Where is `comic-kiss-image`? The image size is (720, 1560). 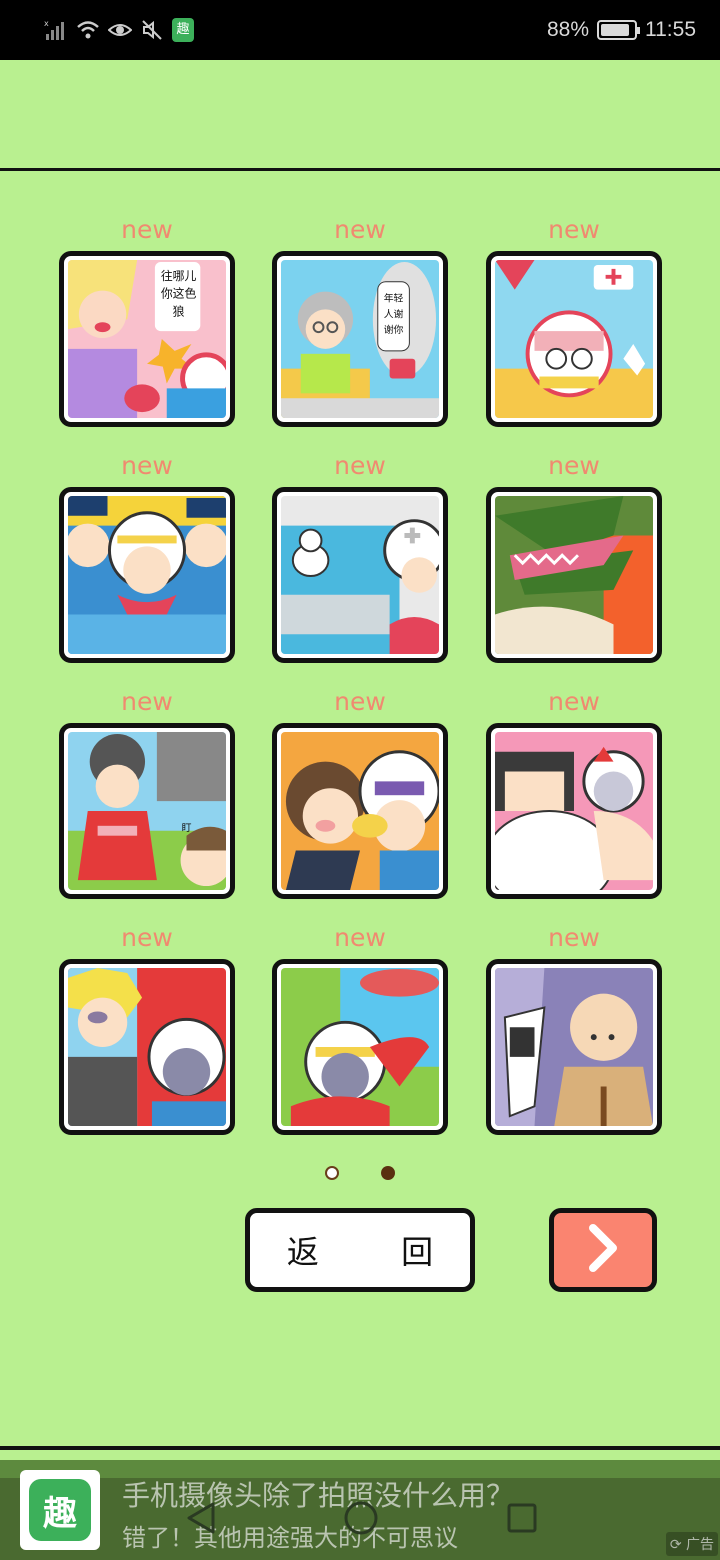
comic-kiss-image is located at coordinates (360, 811).